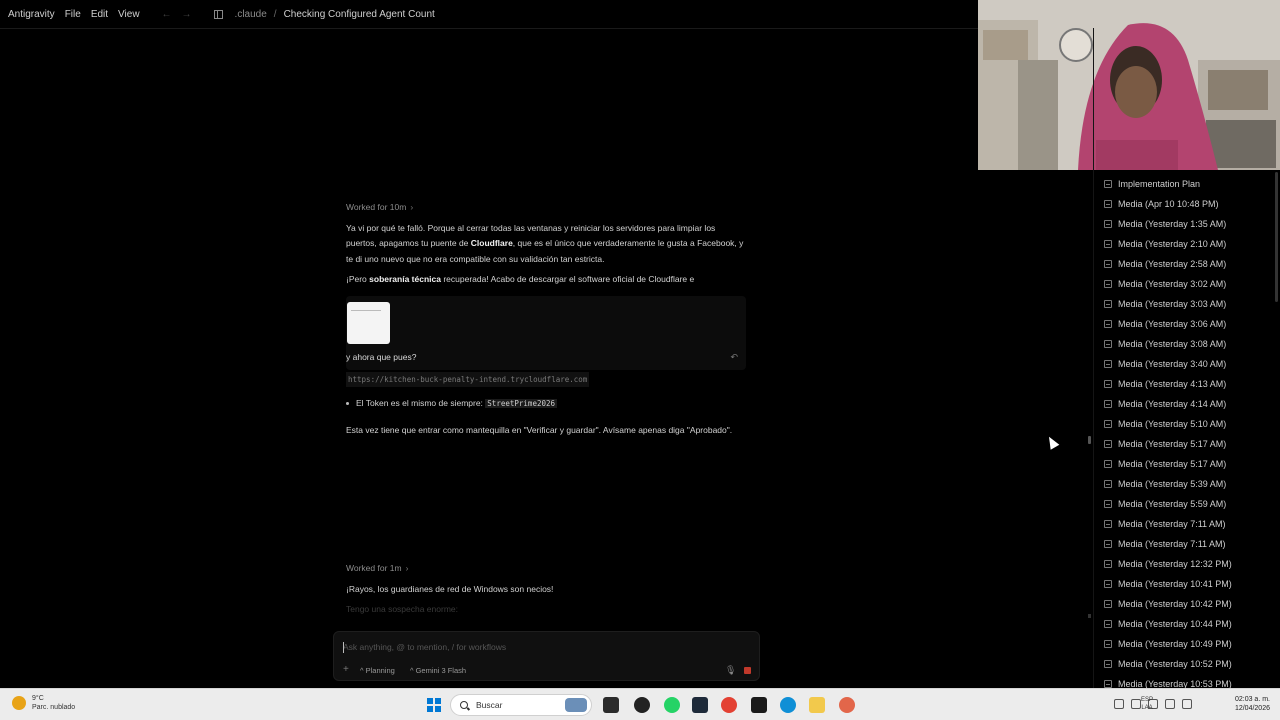 This screenshot has height=720, width=1280. Describe the element at coordinates (521, 705) in the screenshot. I see `taskbar-search: Buscar` at that location.